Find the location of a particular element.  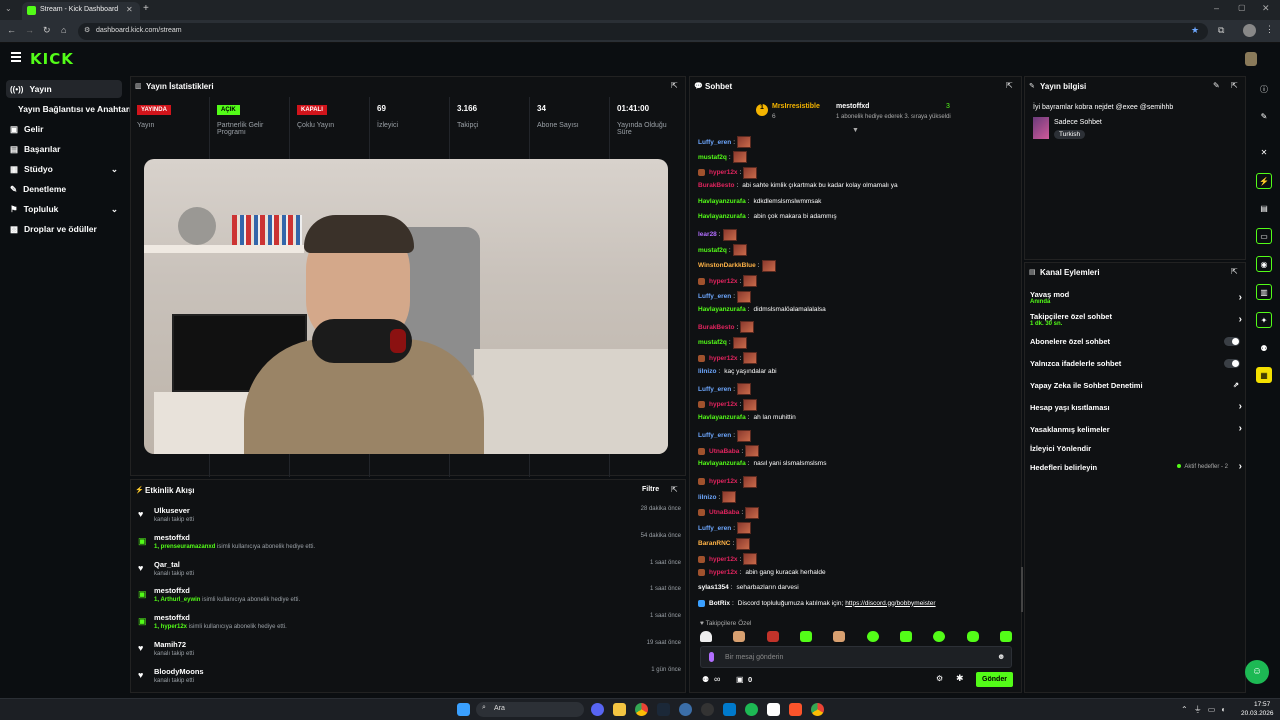

home-icon: ⌂ is located at coordinates (63, 30).